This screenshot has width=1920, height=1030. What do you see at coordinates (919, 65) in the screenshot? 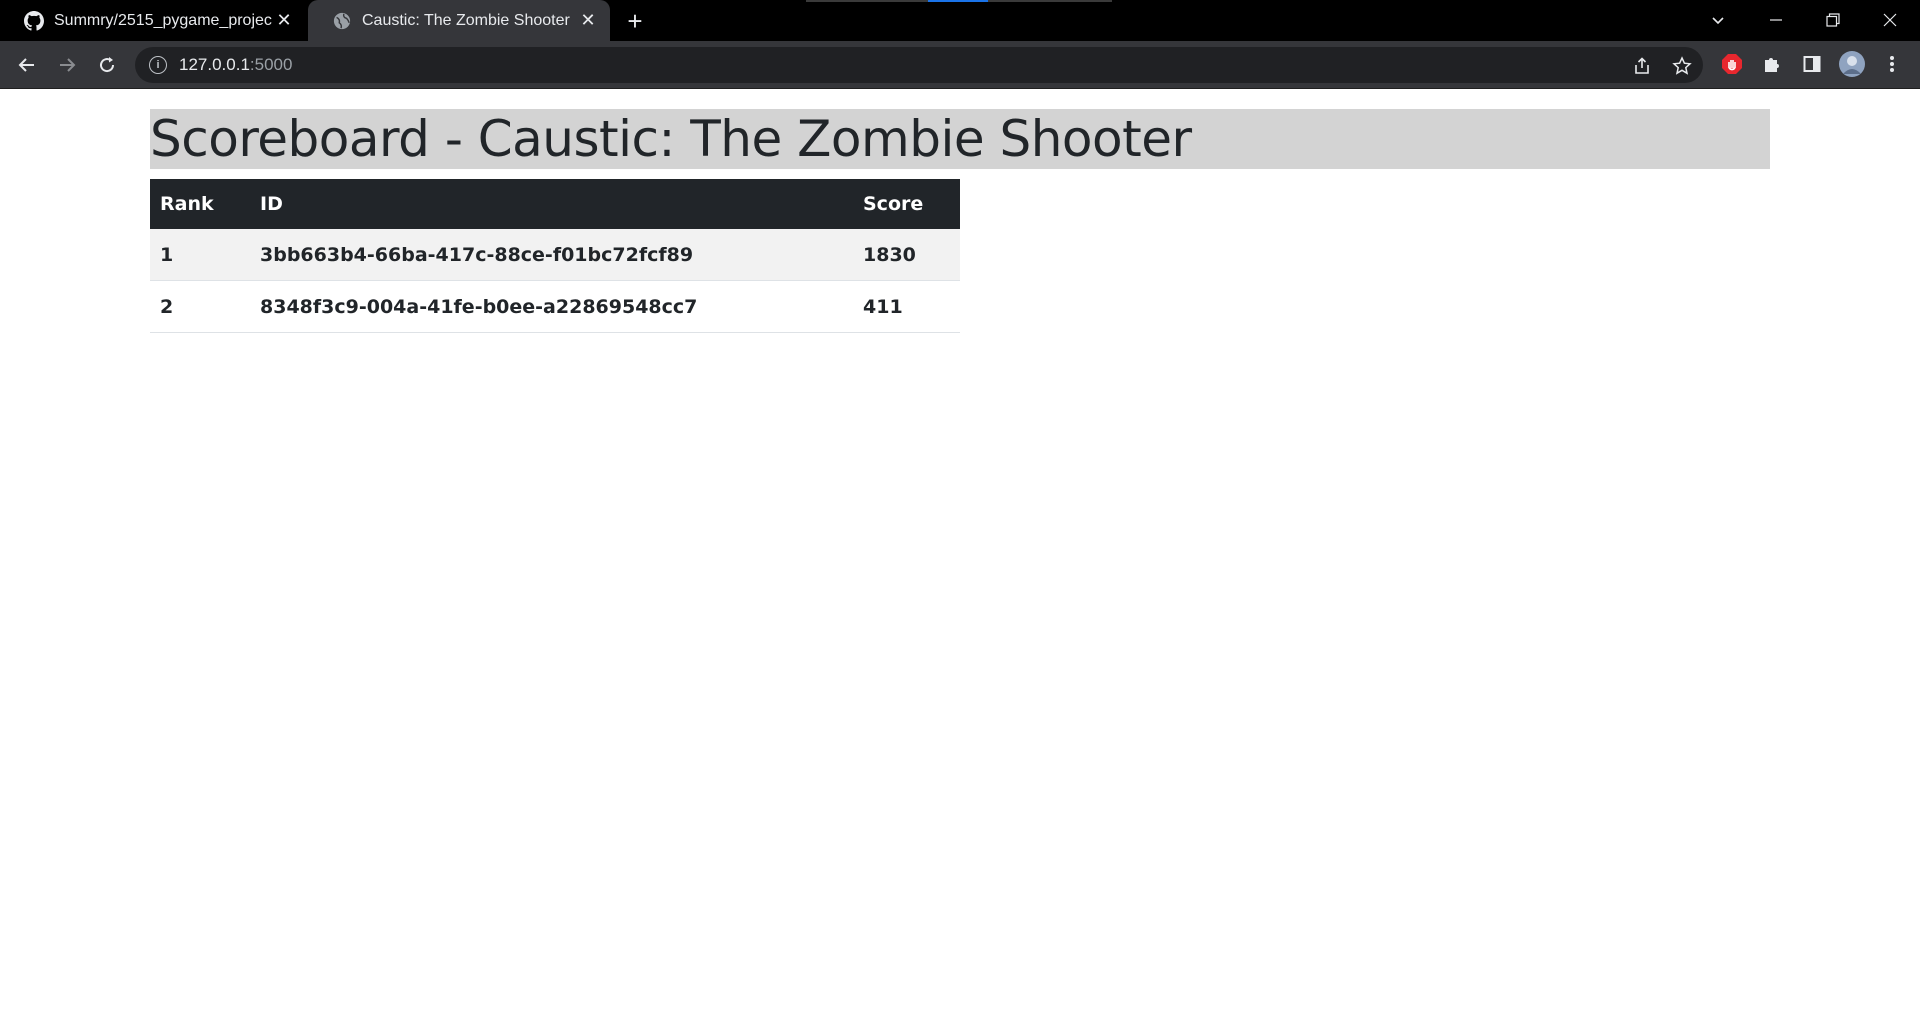
I see `address-bar: i 127.0.0.1:5000` at bounding box center [919, 65].